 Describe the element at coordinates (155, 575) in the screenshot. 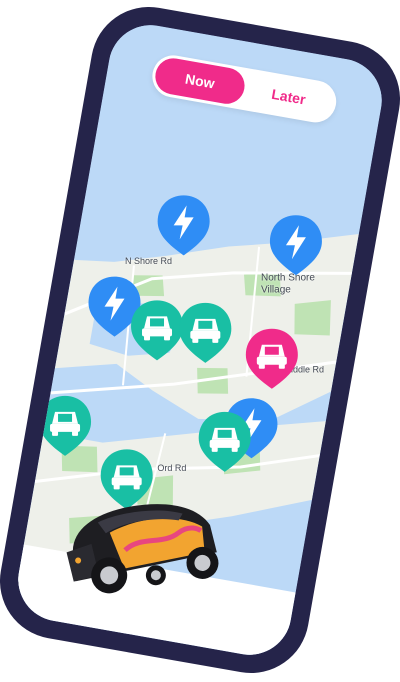

I see `middle-wheel` at that location.